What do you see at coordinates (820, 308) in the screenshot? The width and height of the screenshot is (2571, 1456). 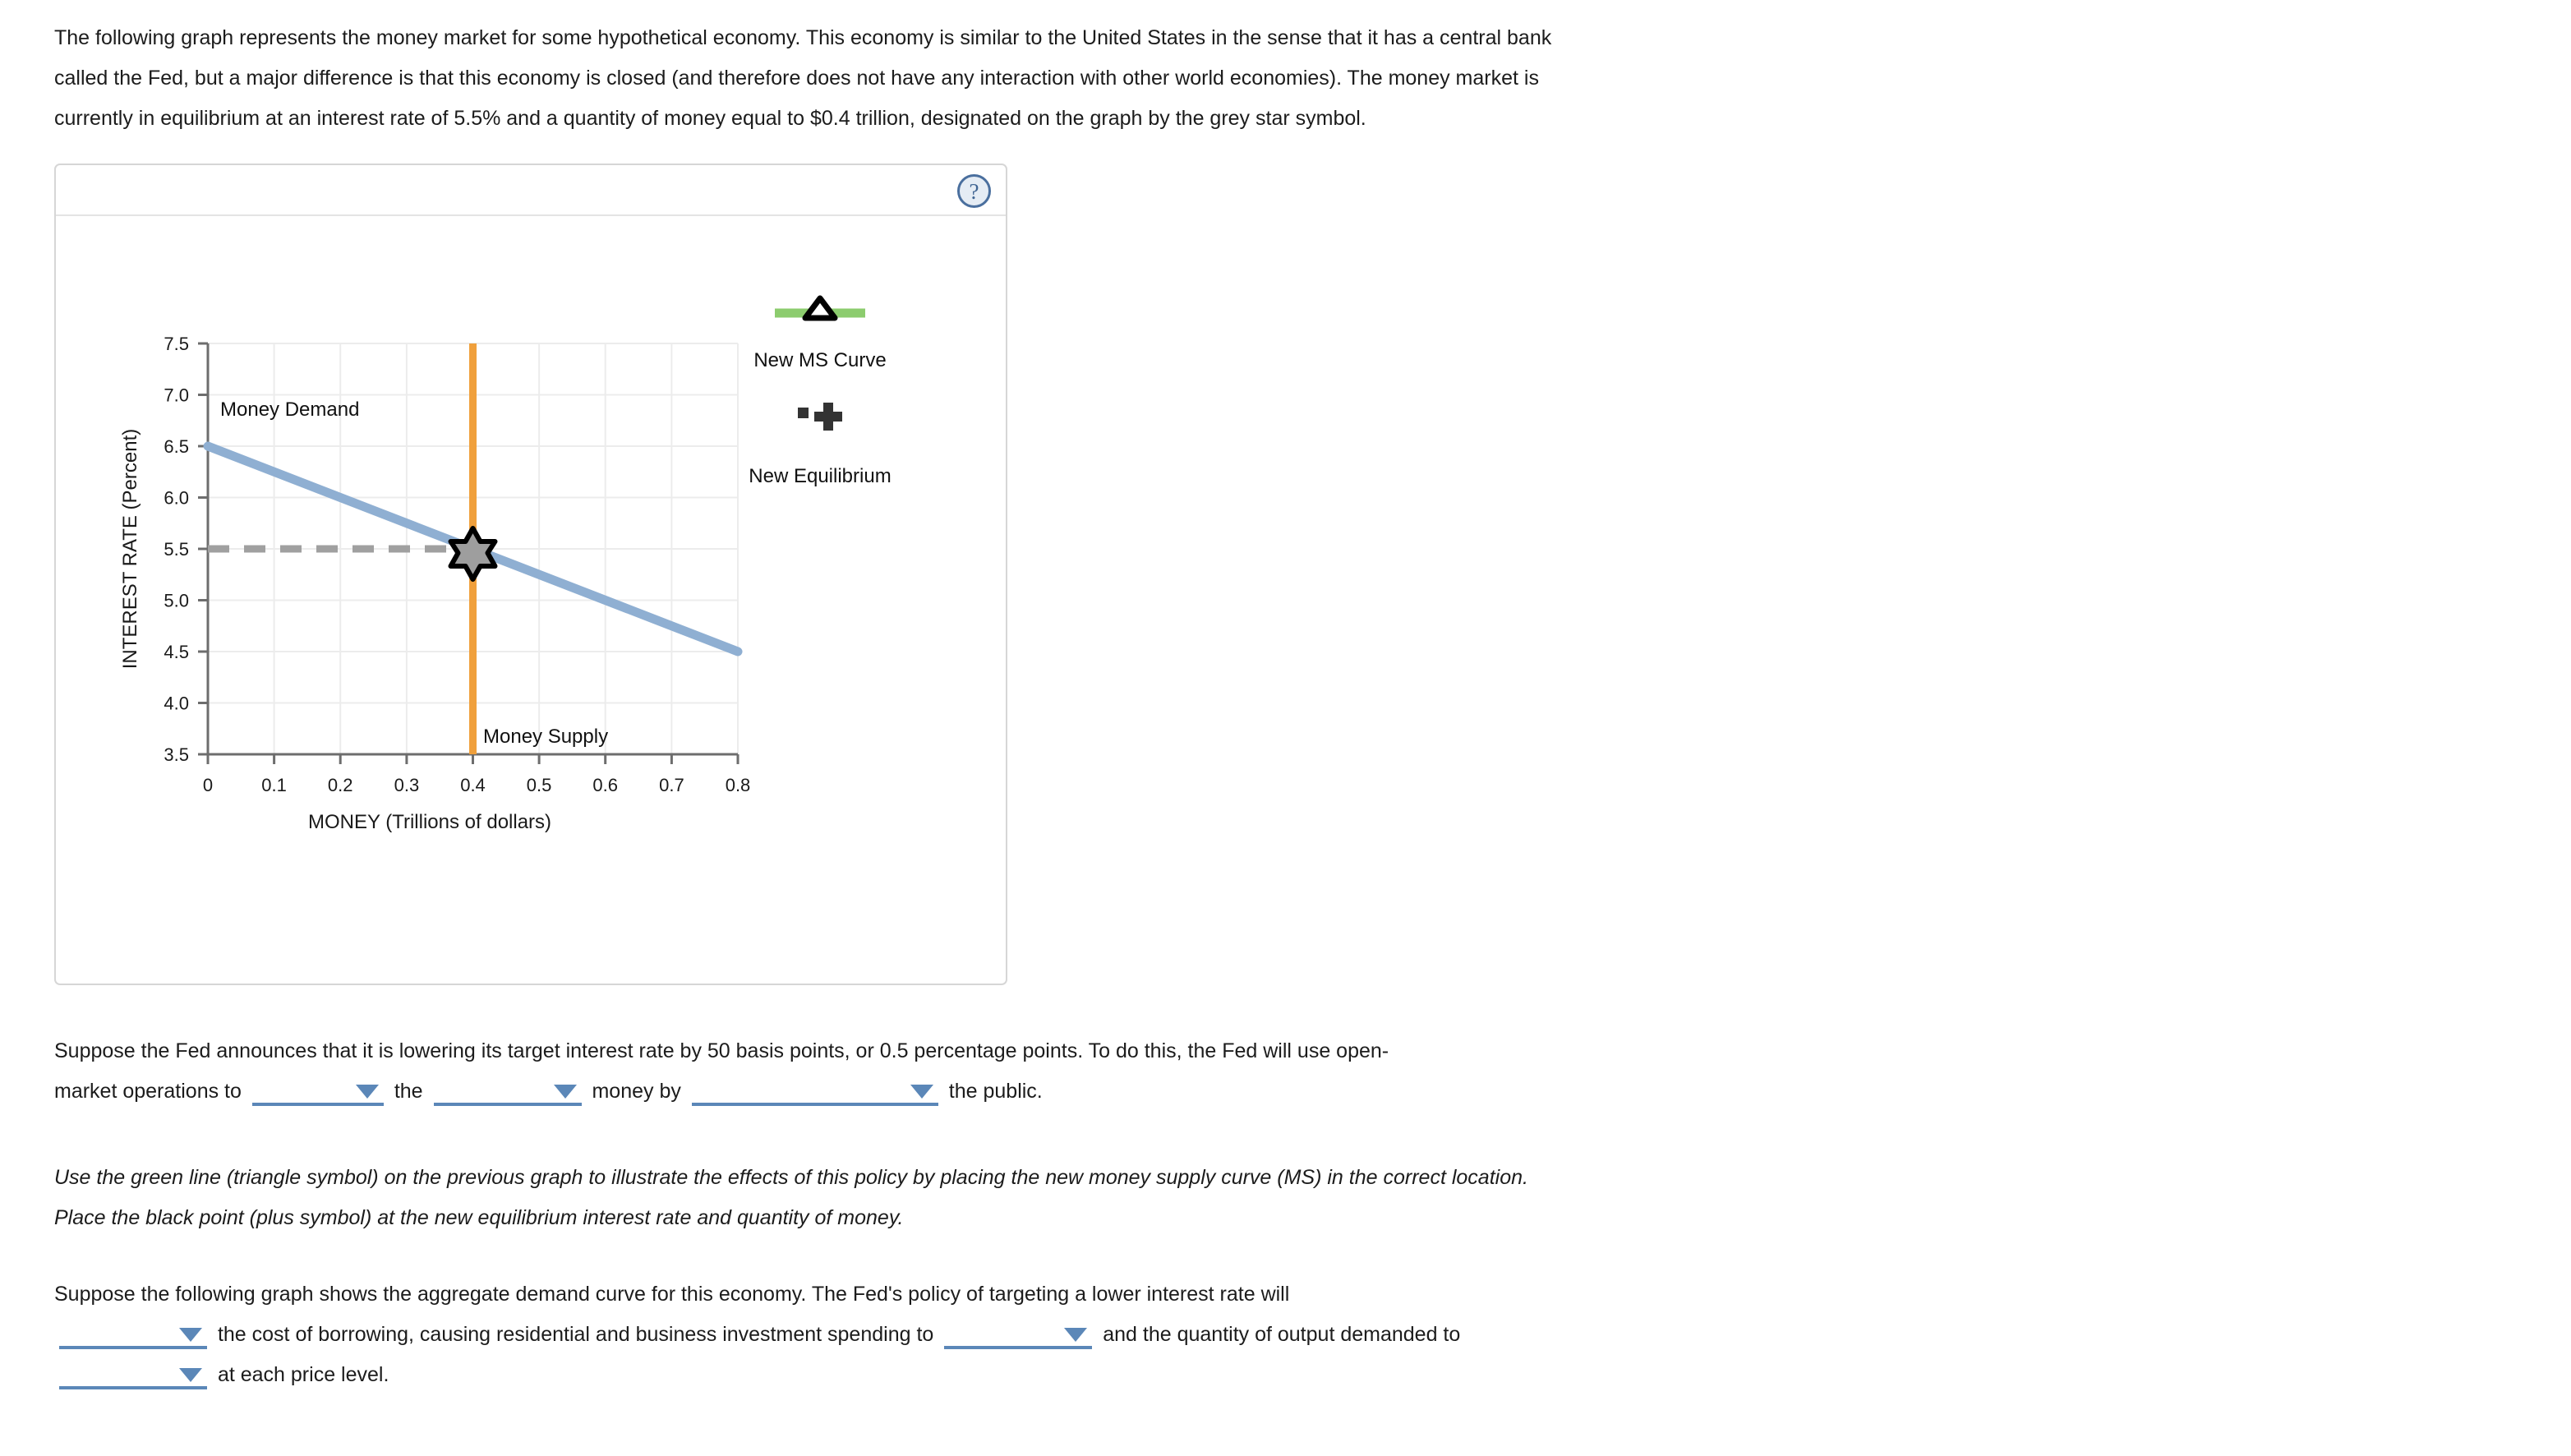 I see `triangle-icon` at bounding box center [820, 308].